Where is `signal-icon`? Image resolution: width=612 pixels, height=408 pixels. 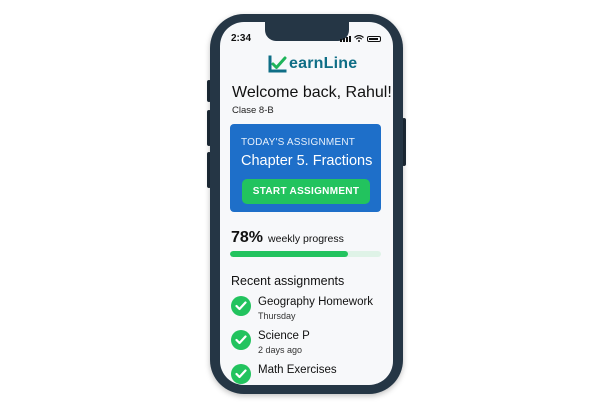
signal-icon is located at coordinates (345, 39).